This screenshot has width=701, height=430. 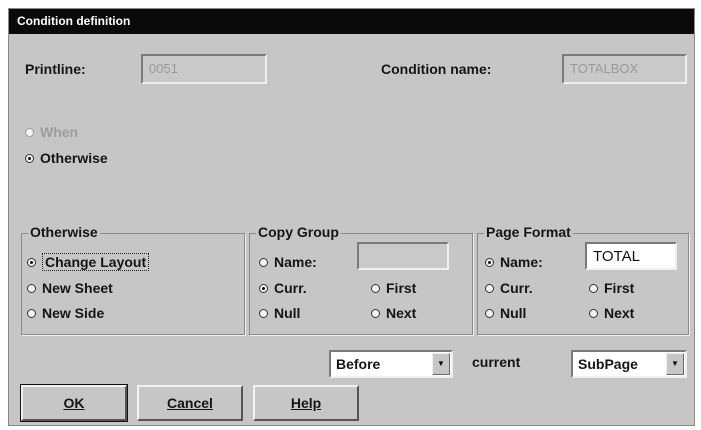 I want to click on when-radio-label: When, so click(x=59, y=132).